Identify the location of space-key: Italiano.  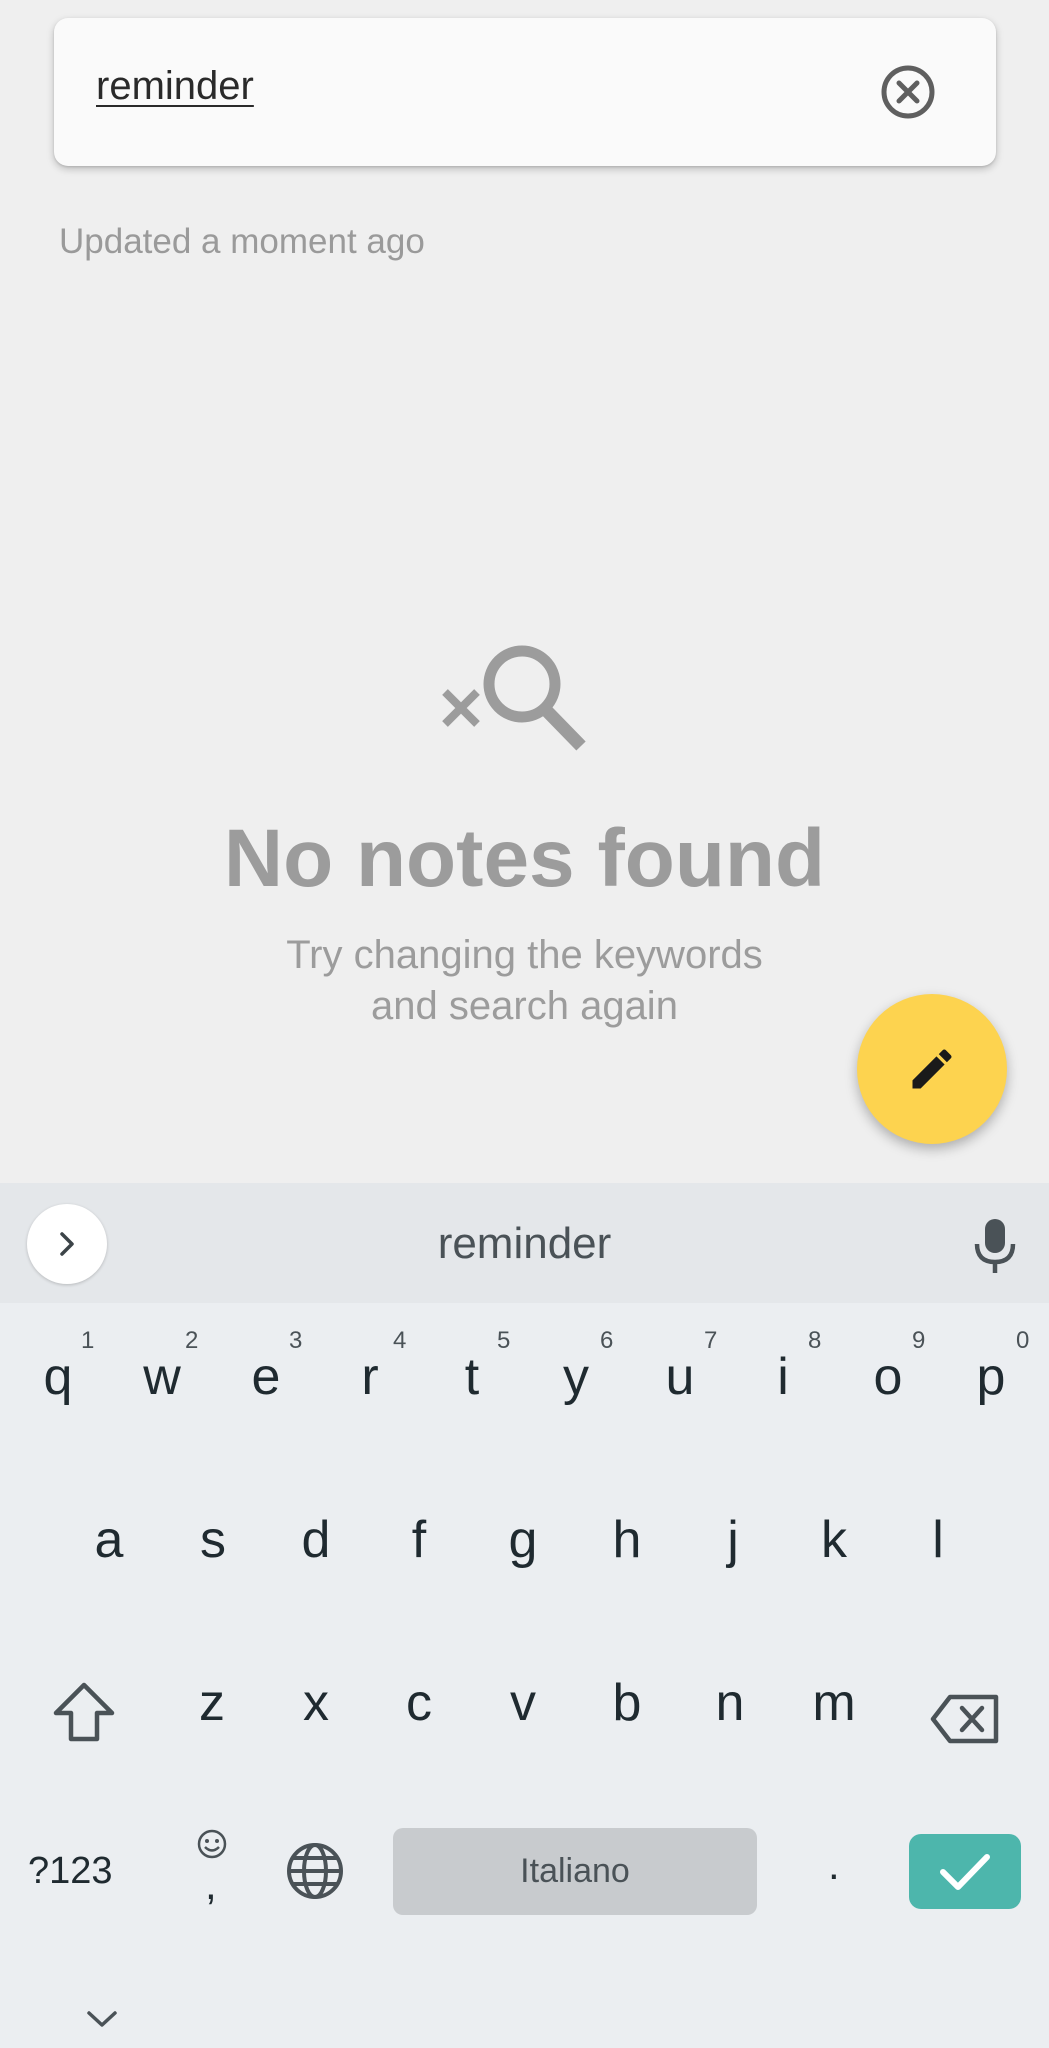
(575, 1871).